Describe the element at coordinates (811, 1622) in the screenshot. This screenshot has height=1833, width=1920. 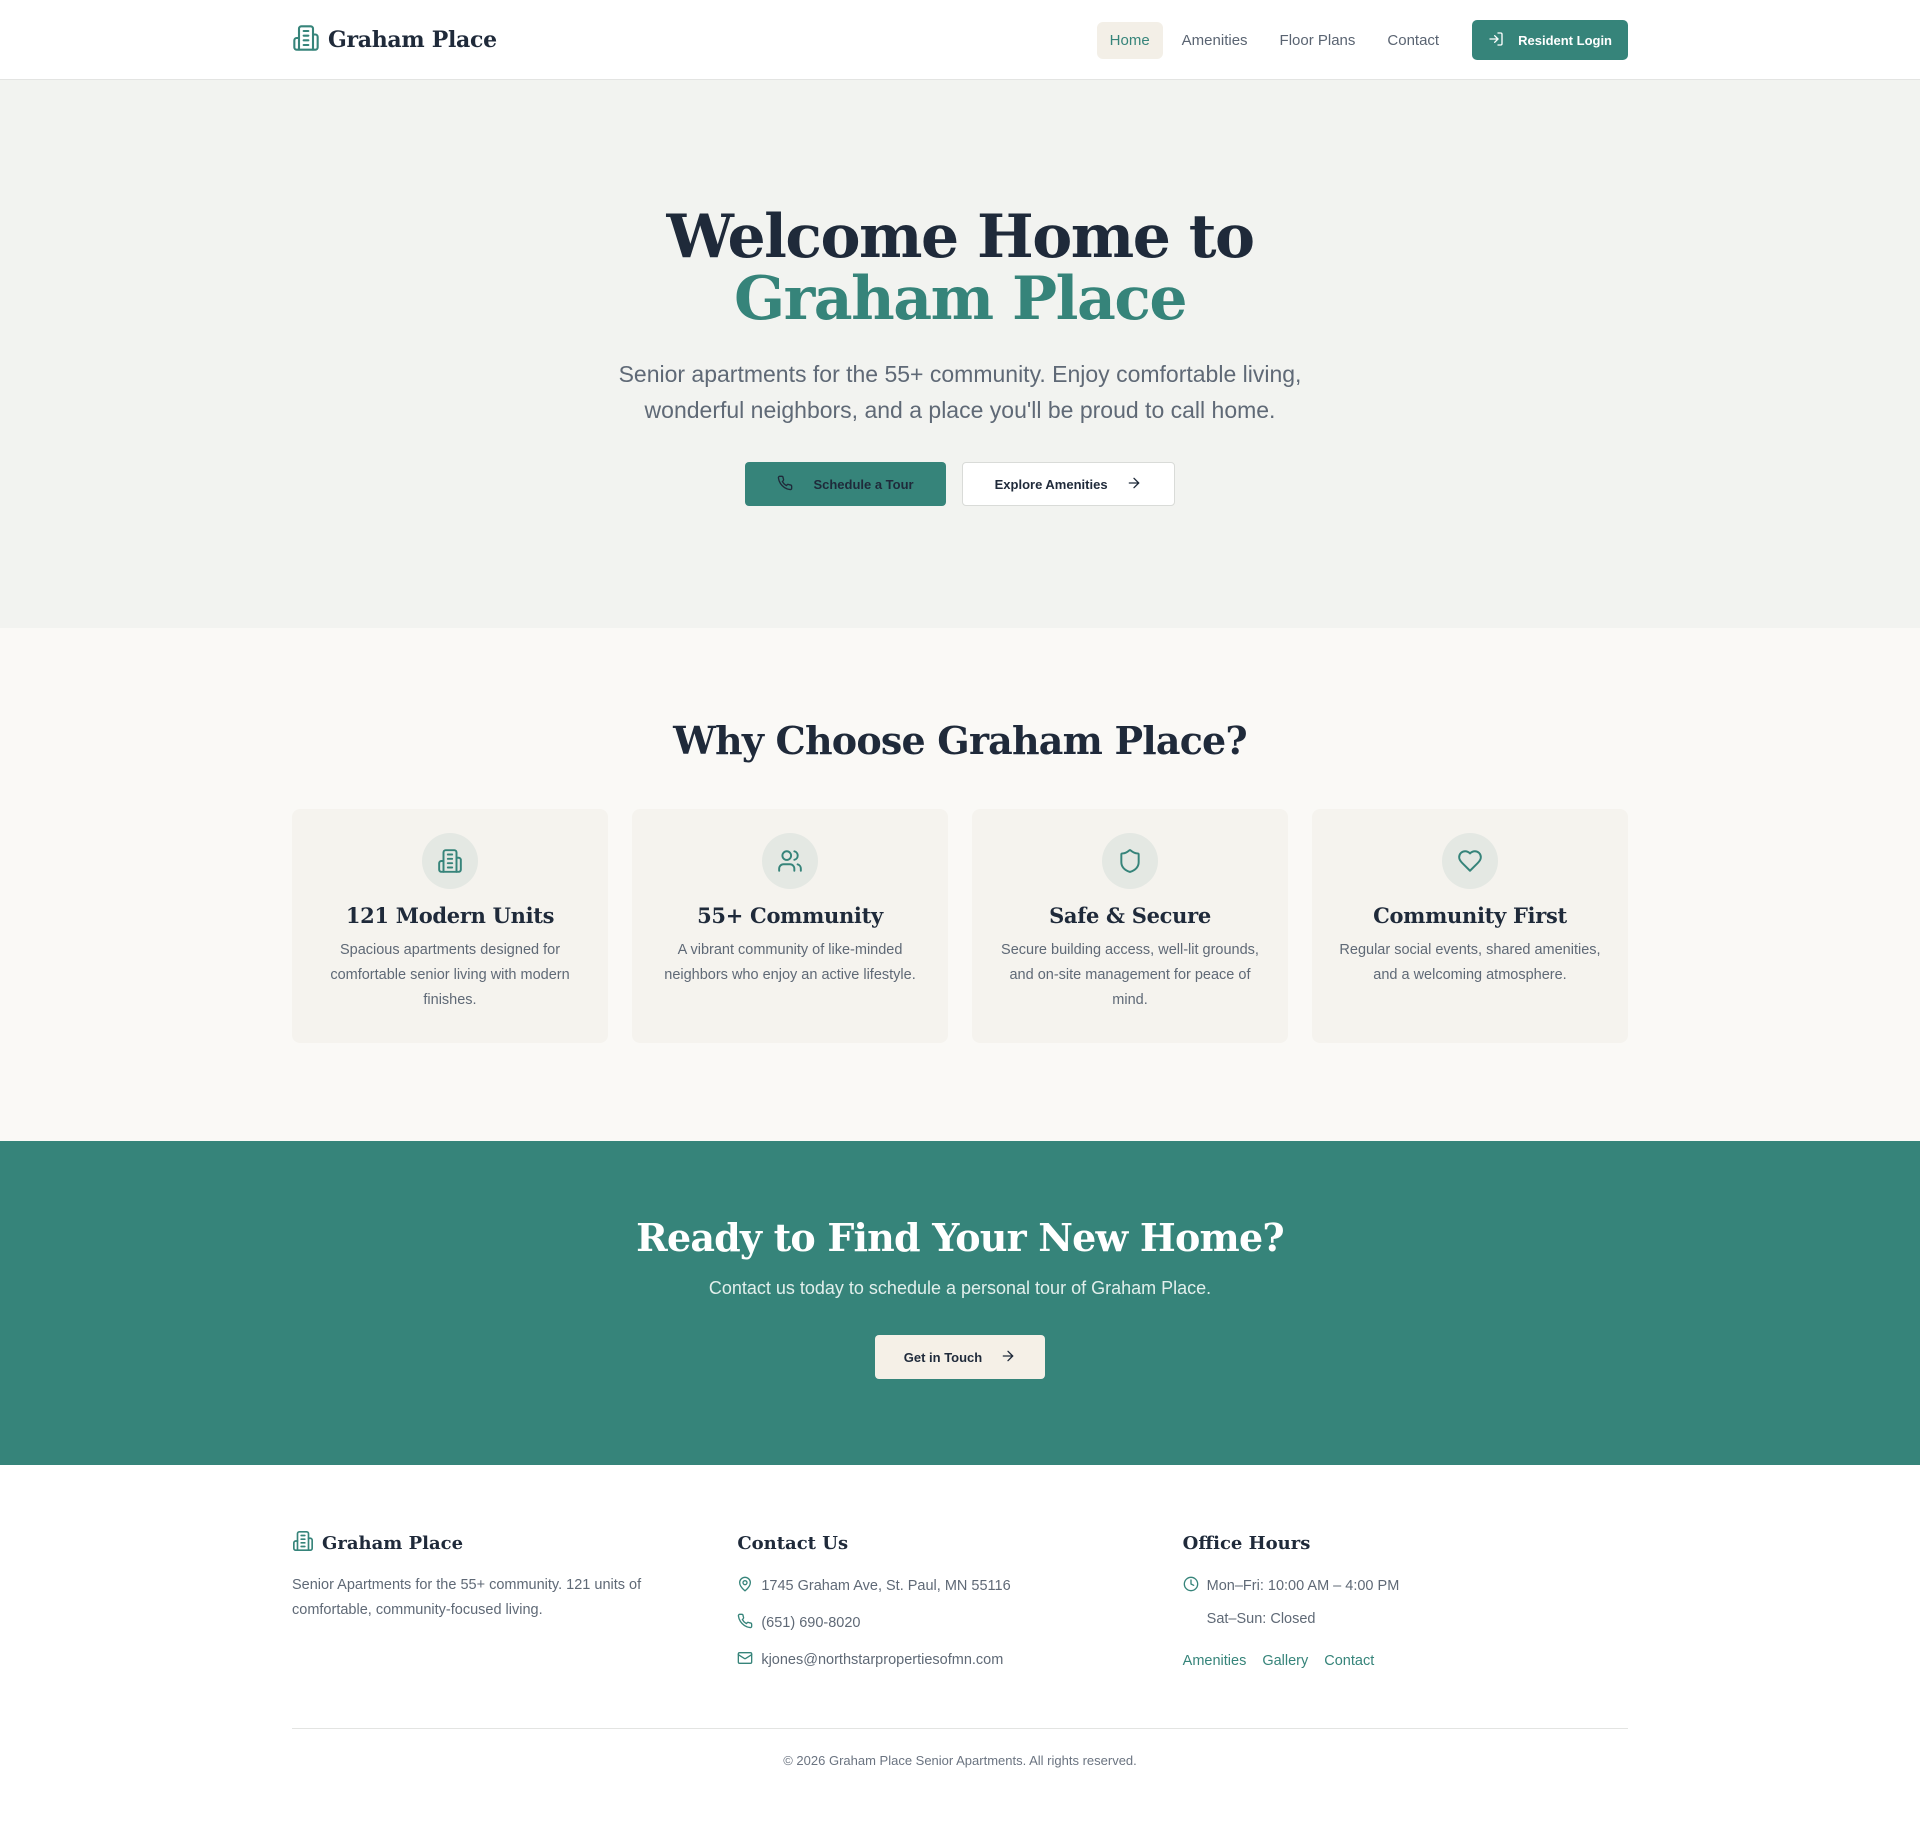
I see `phone-text: (651) 690-8020` at that location.